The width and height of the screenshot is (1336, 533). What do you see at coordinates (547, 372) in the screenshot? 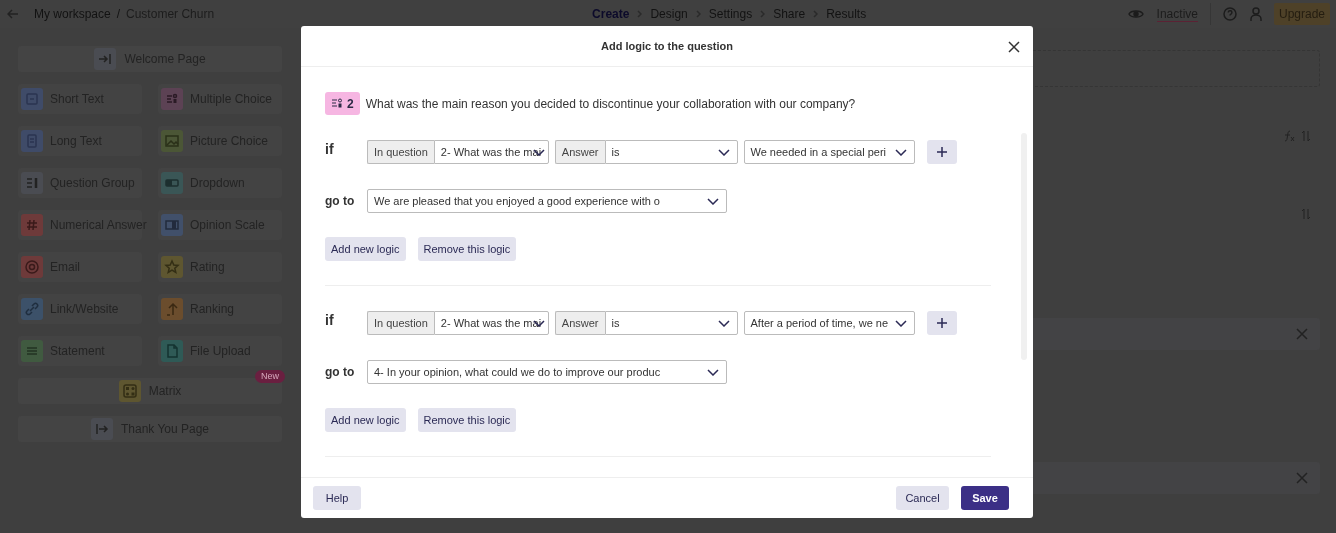
I see `goto-dropdown: 4- In your opinion, what could we do to improve our produc` at bounding box center [547, 372].